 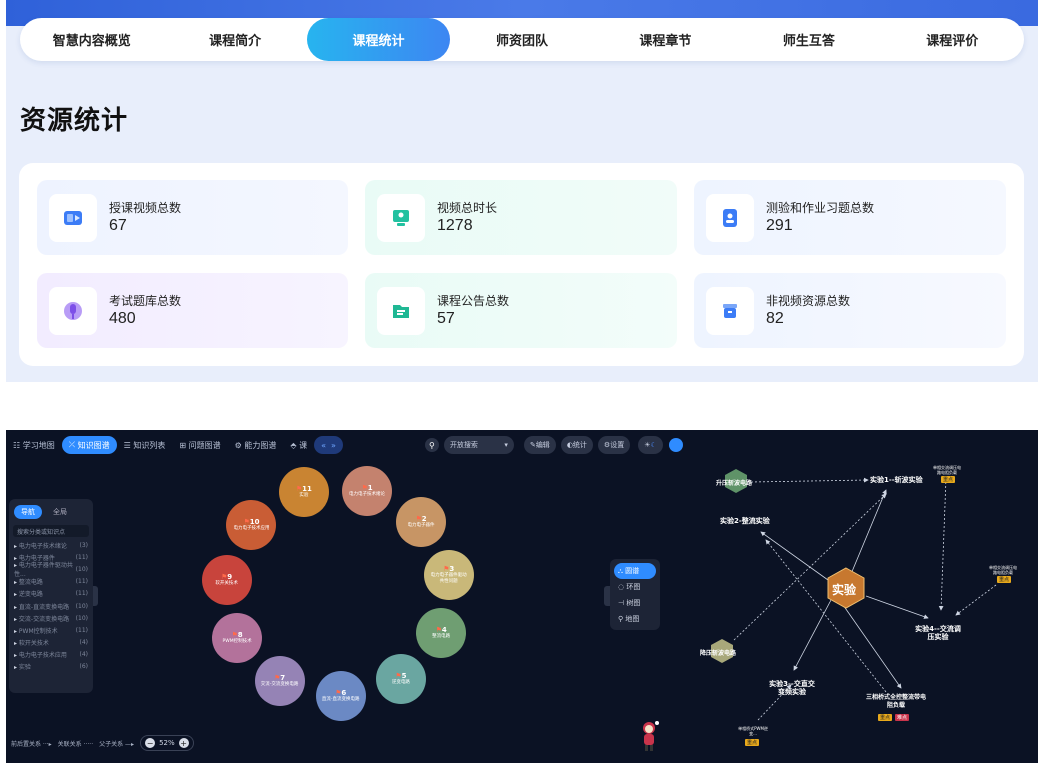 I want to click on stat-label: 非视频资源总数, so click(x=808, y=300).